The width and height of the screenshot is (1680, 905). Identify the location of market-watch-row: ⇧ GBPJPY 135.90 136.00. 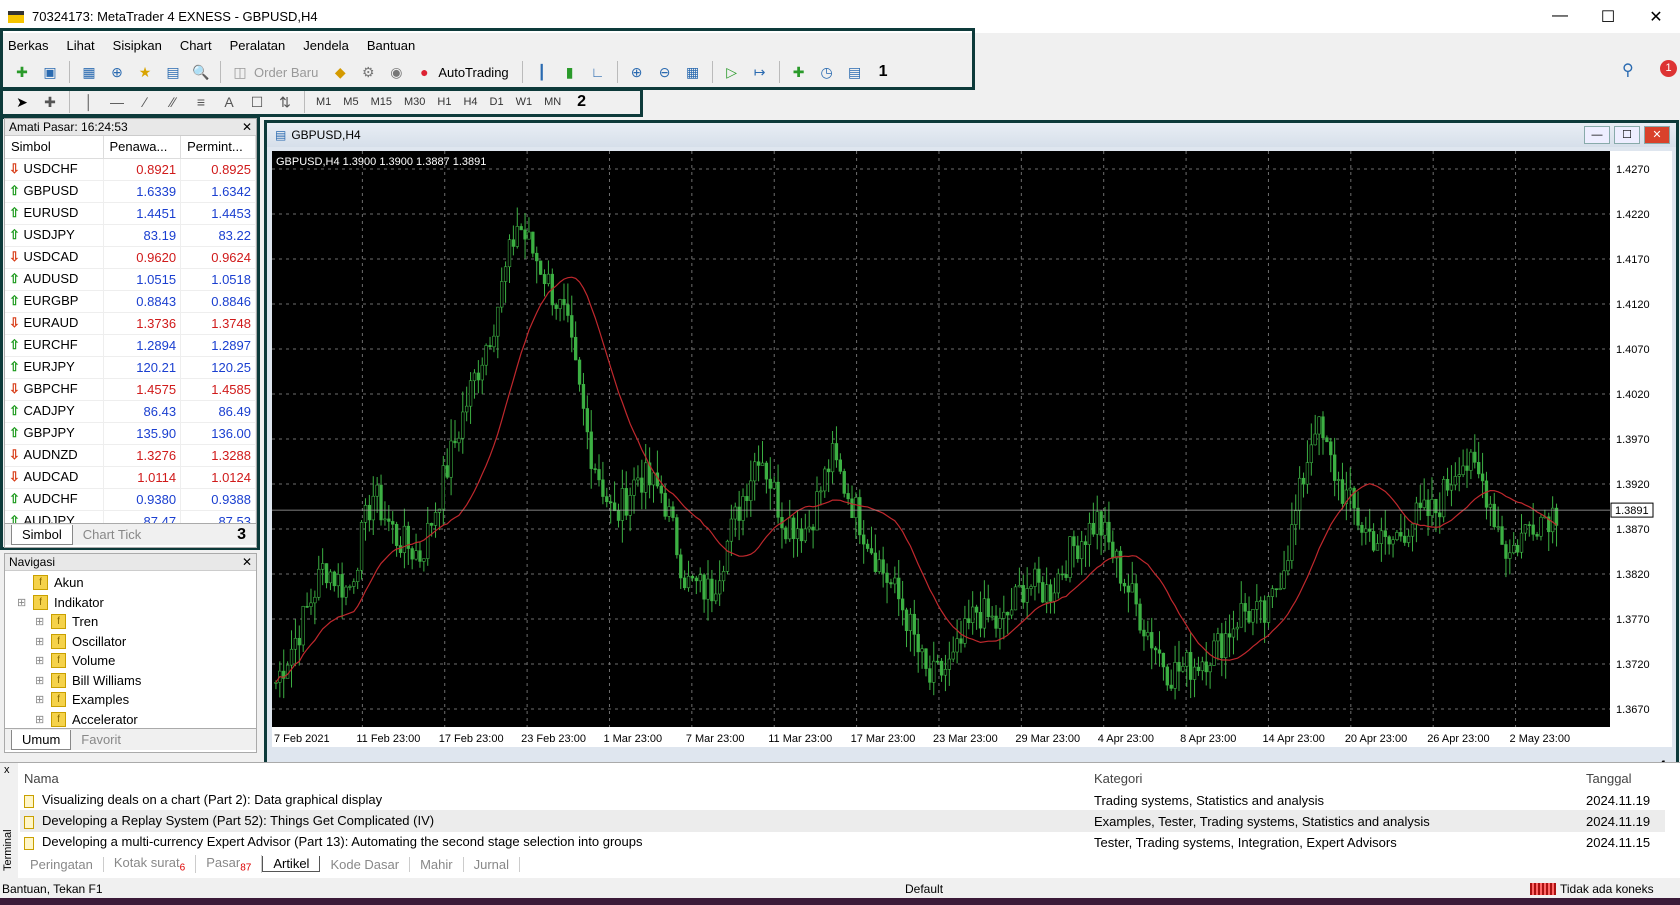
(130, 433).